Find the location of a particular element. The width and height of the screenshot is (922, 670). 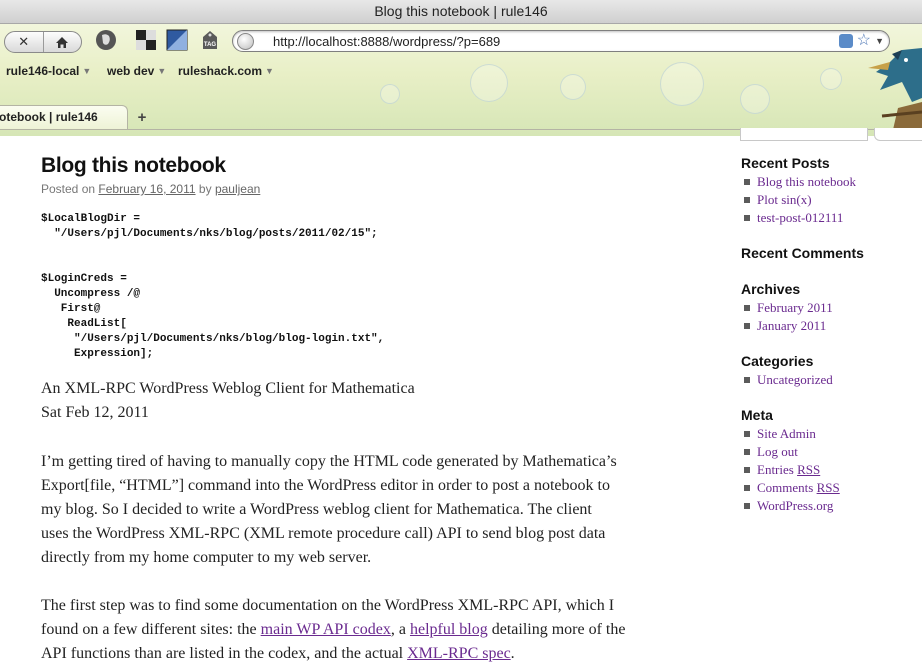

svg-text: TAG is located at coordinates (210, 45).